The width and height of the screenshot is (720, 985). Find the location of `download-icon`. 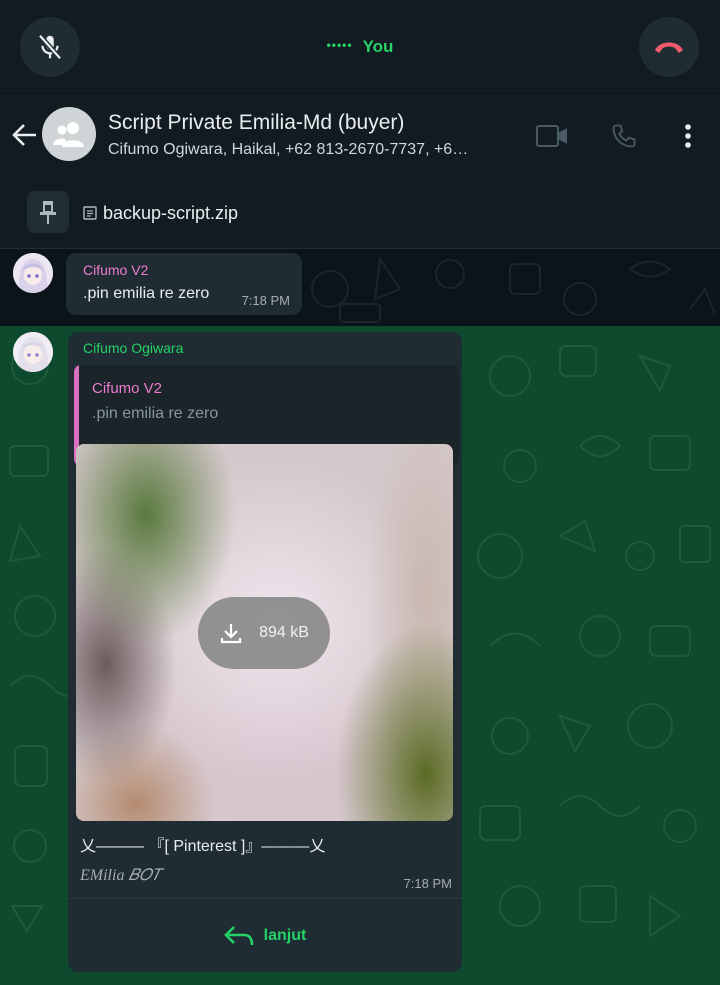

download-icon is located at coordinates (231, 634).